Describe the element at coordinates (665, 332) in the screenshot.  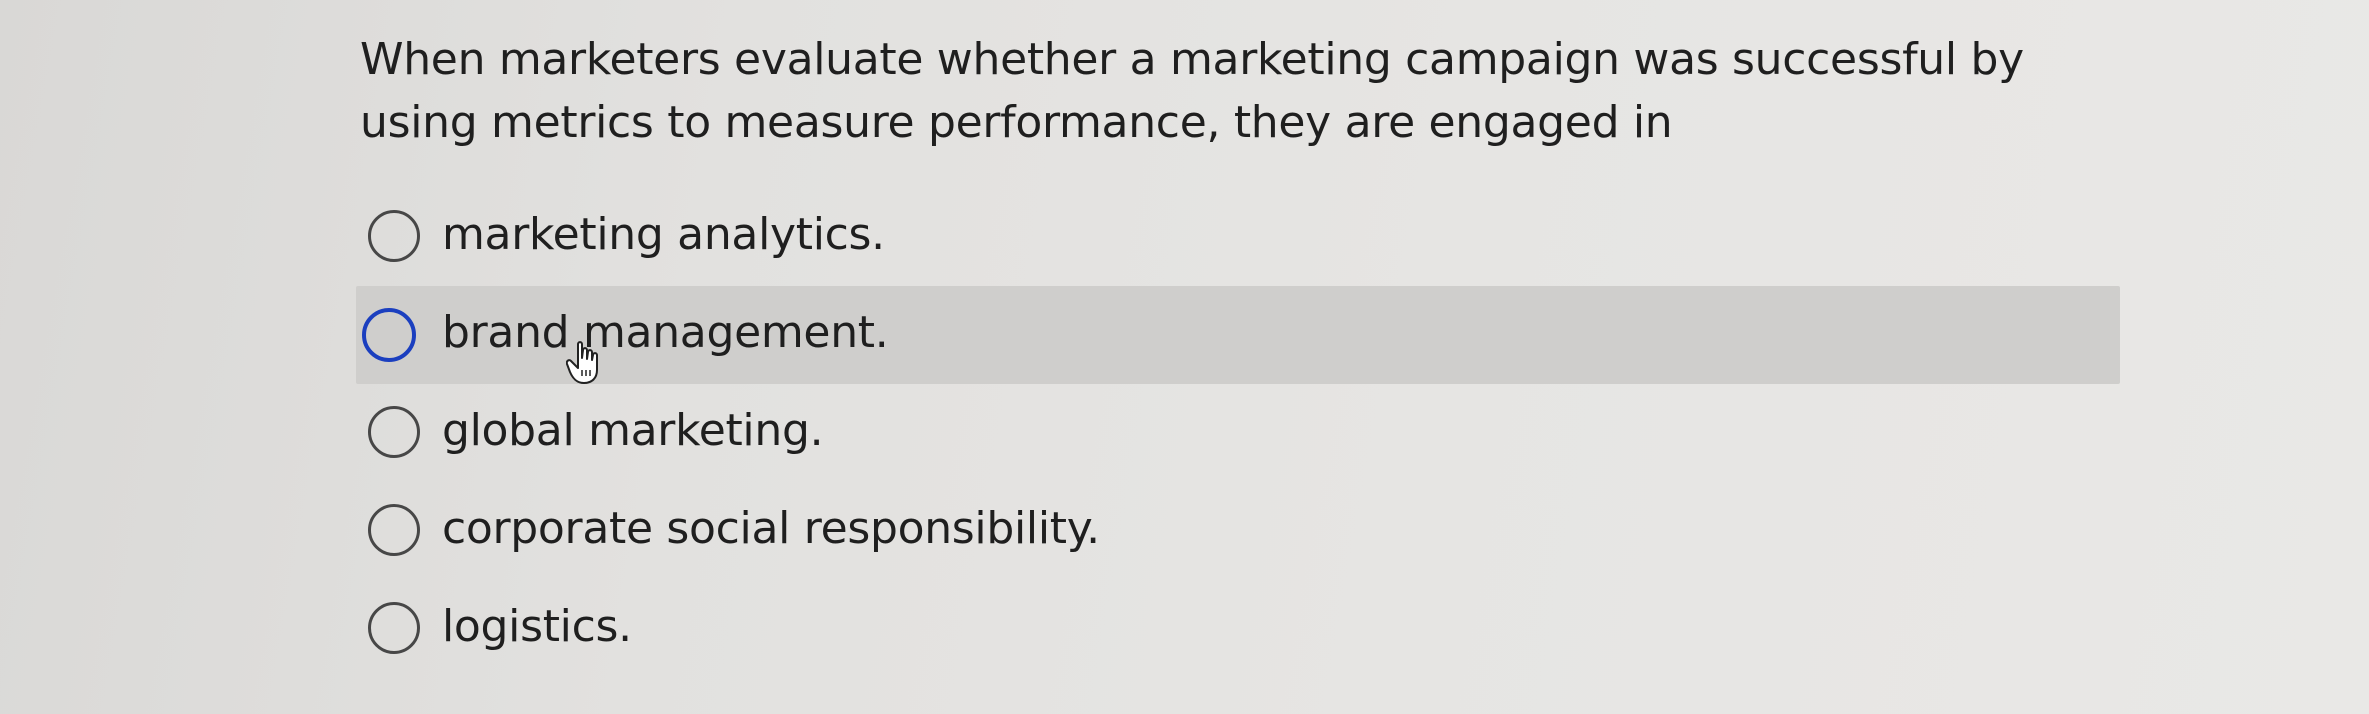
I see `option-label: brand management.` at that location.